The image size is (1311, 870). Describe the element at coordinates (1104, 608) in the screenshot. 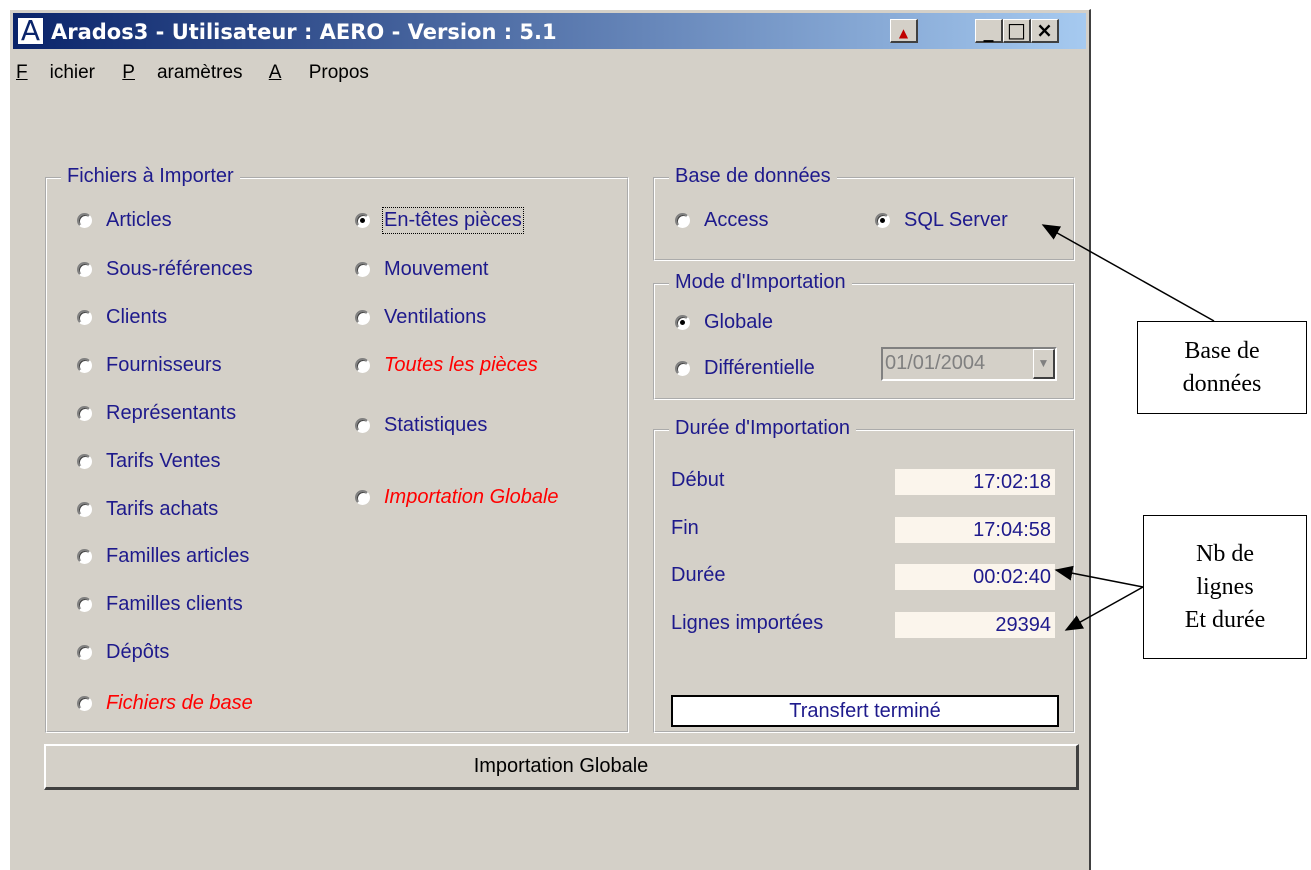

I see `arrow-lignes` at that location.